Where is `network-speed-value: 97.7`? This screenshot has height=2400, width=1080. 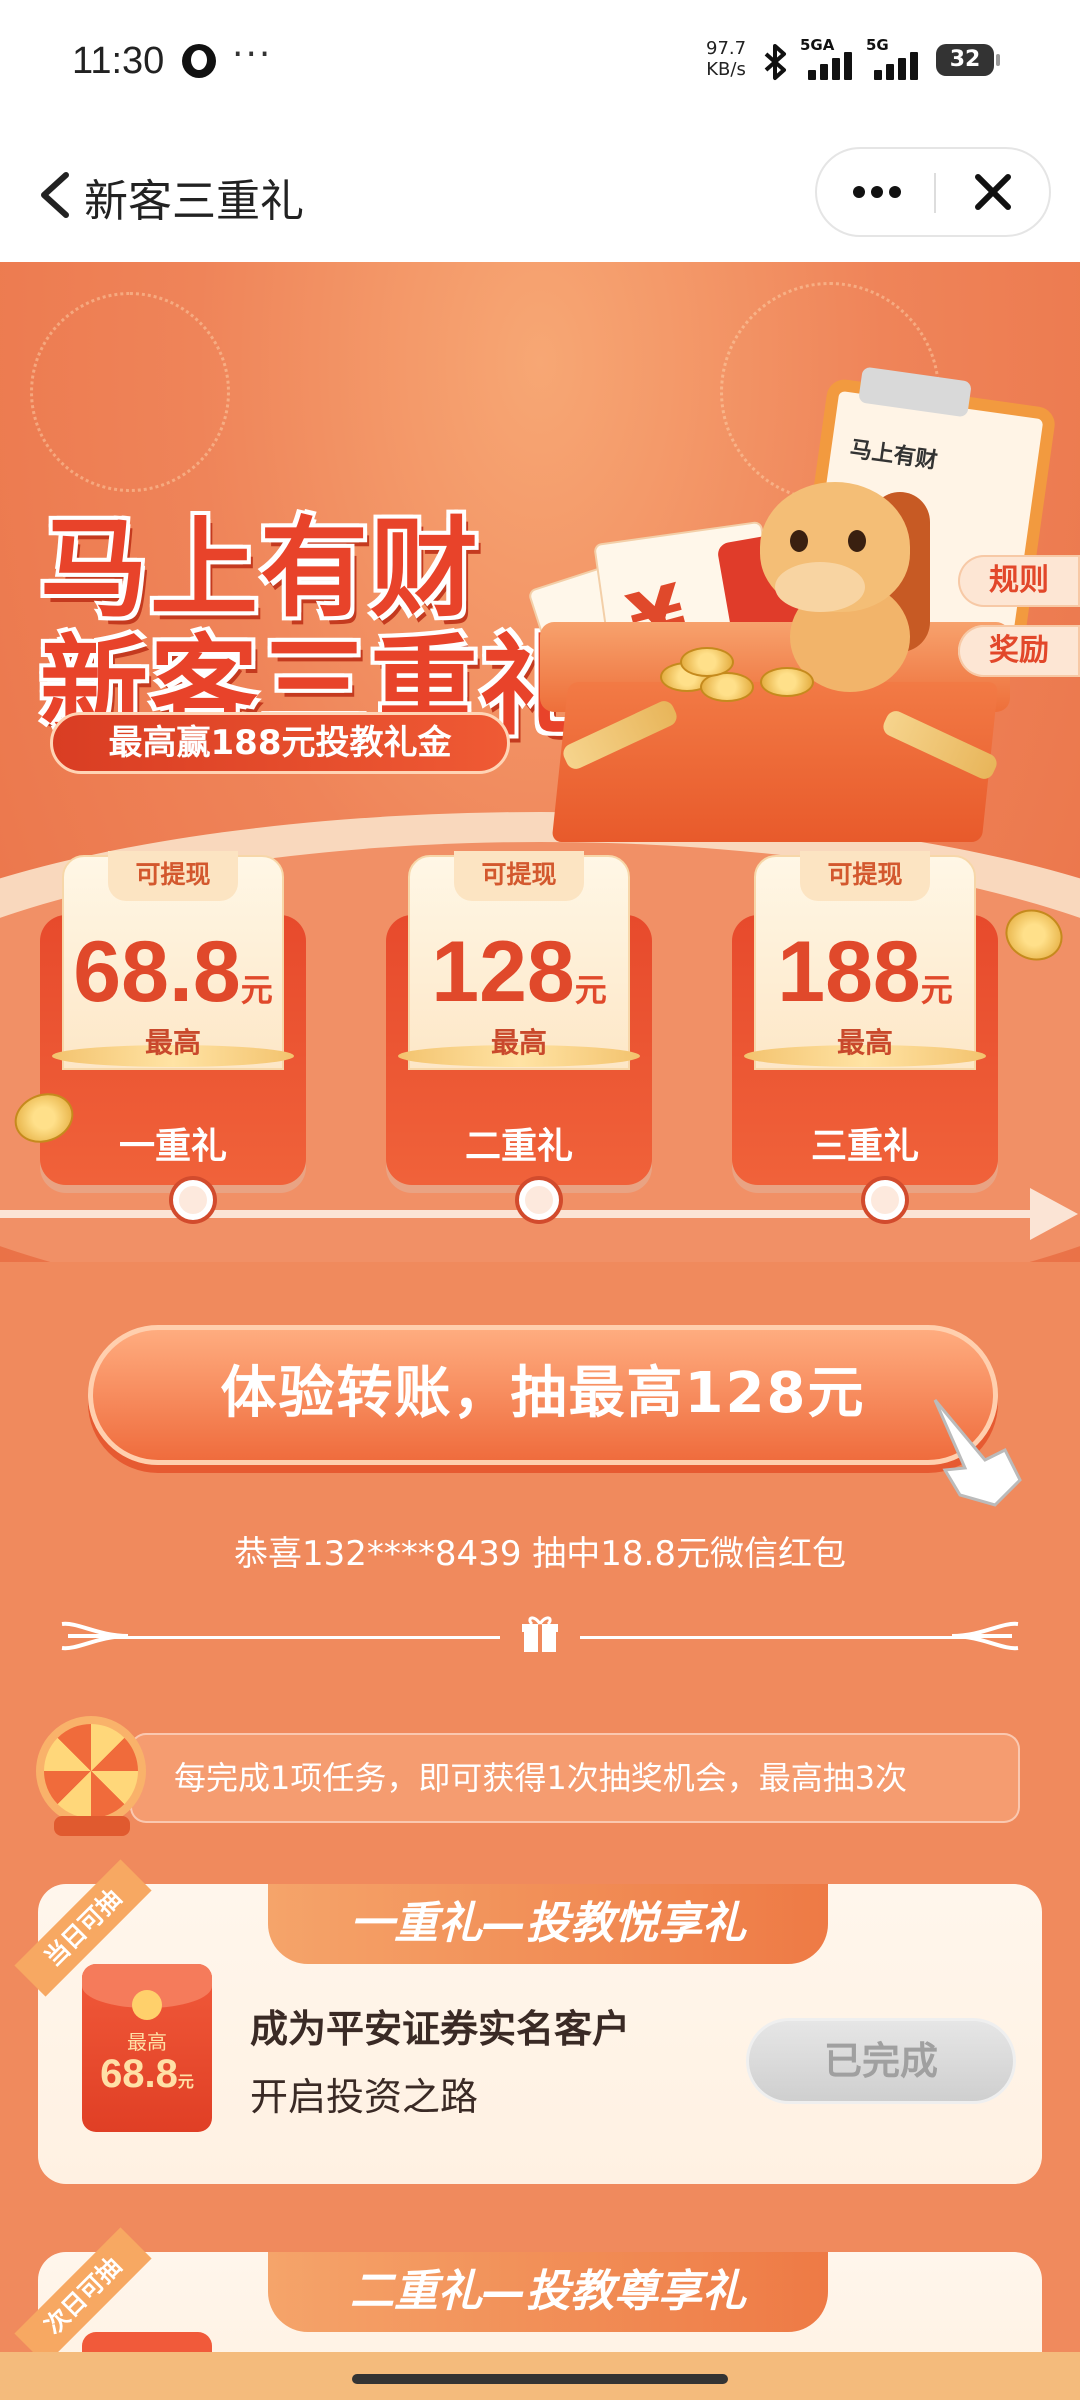 network-speed-value: 97.7 is located at coordinates (726, 48).